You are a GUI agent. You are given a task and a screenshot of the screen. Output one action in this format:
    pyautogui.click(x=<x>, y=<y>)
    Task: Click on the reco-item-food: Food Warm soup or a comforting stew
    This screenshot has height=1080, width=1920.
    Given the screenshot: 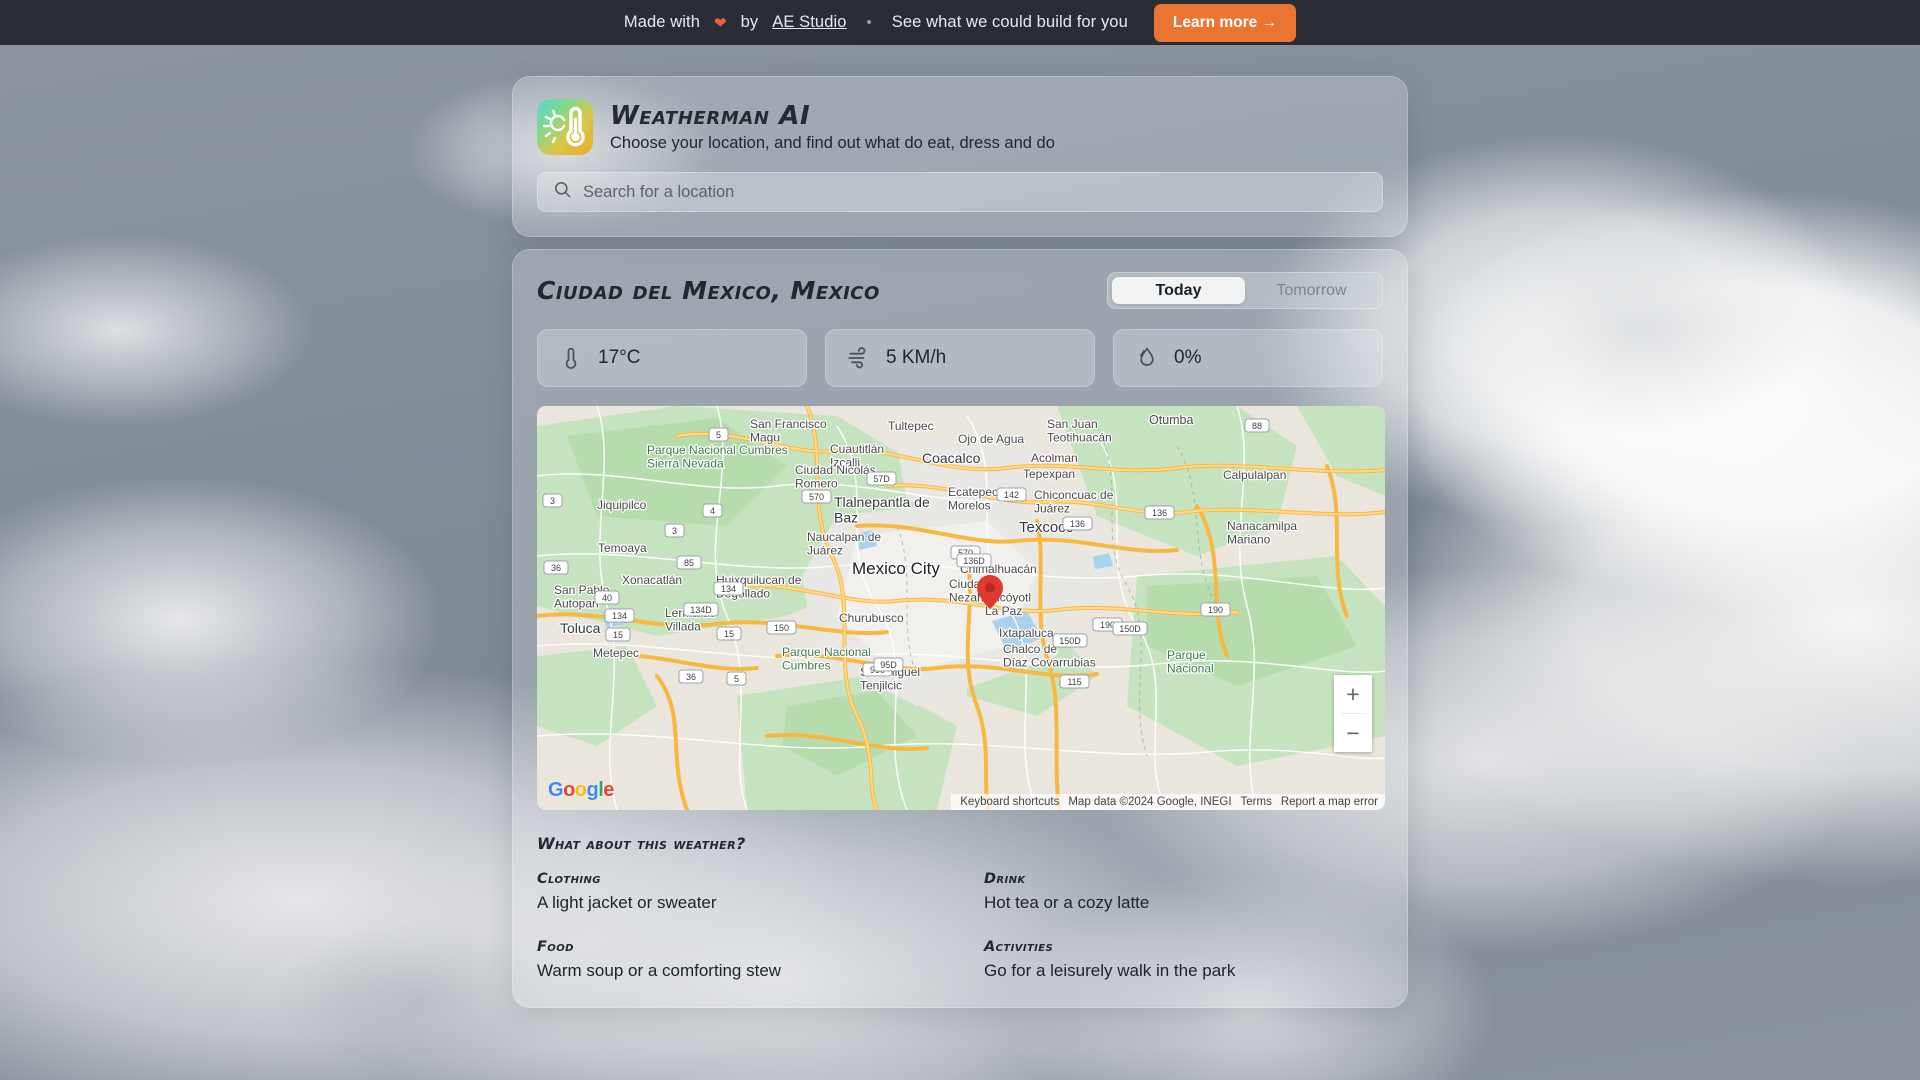 What is the action you would take?
    pyautogui.click(x=736, y=960)
    